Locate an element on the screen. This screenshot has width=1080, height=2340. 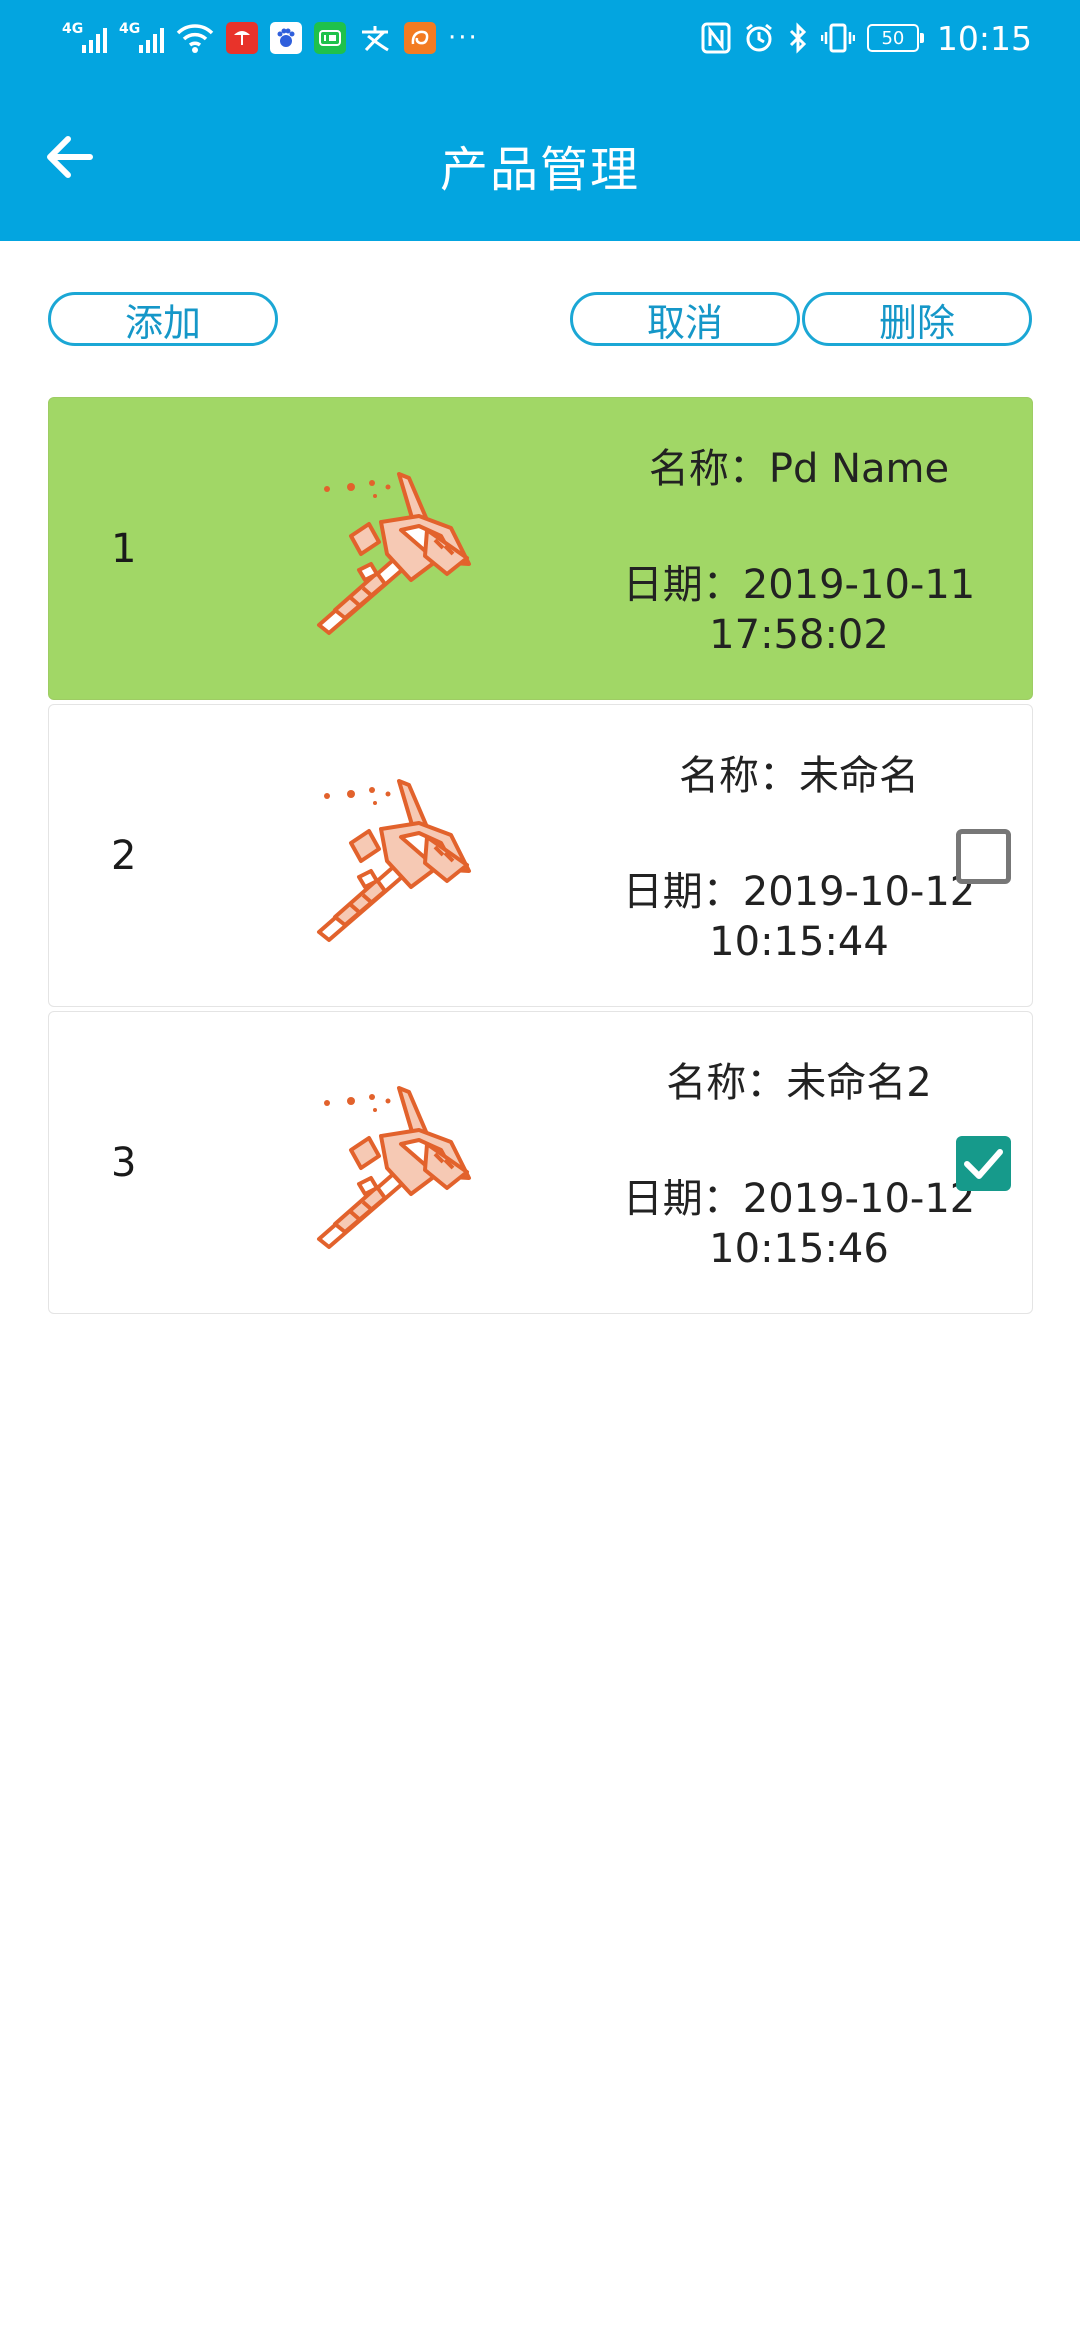
product-name: 名称：未命名 is located at coordinates (799, 776).